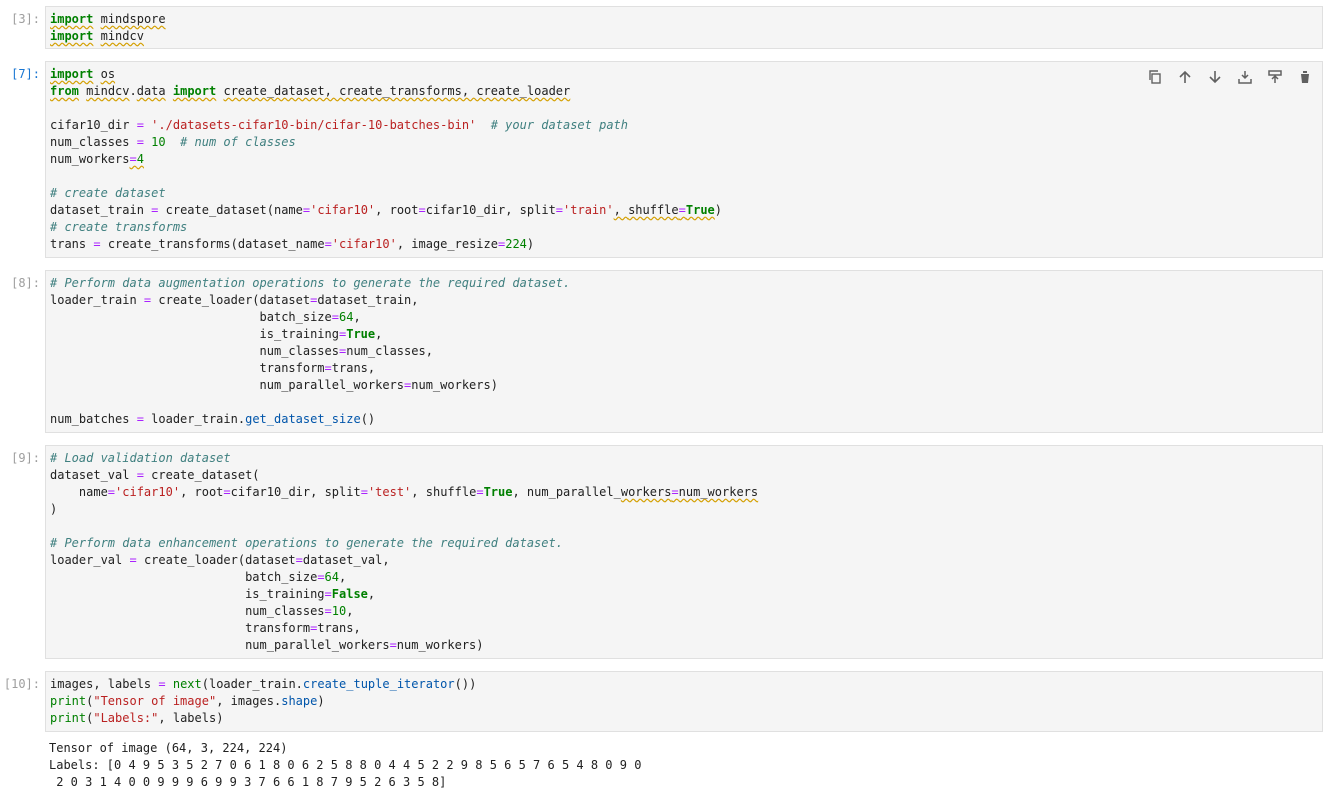  What do you see at coordinates (397, 210) in the screenshot?
I see `code-token: , root` at bounding box center [397, 210].